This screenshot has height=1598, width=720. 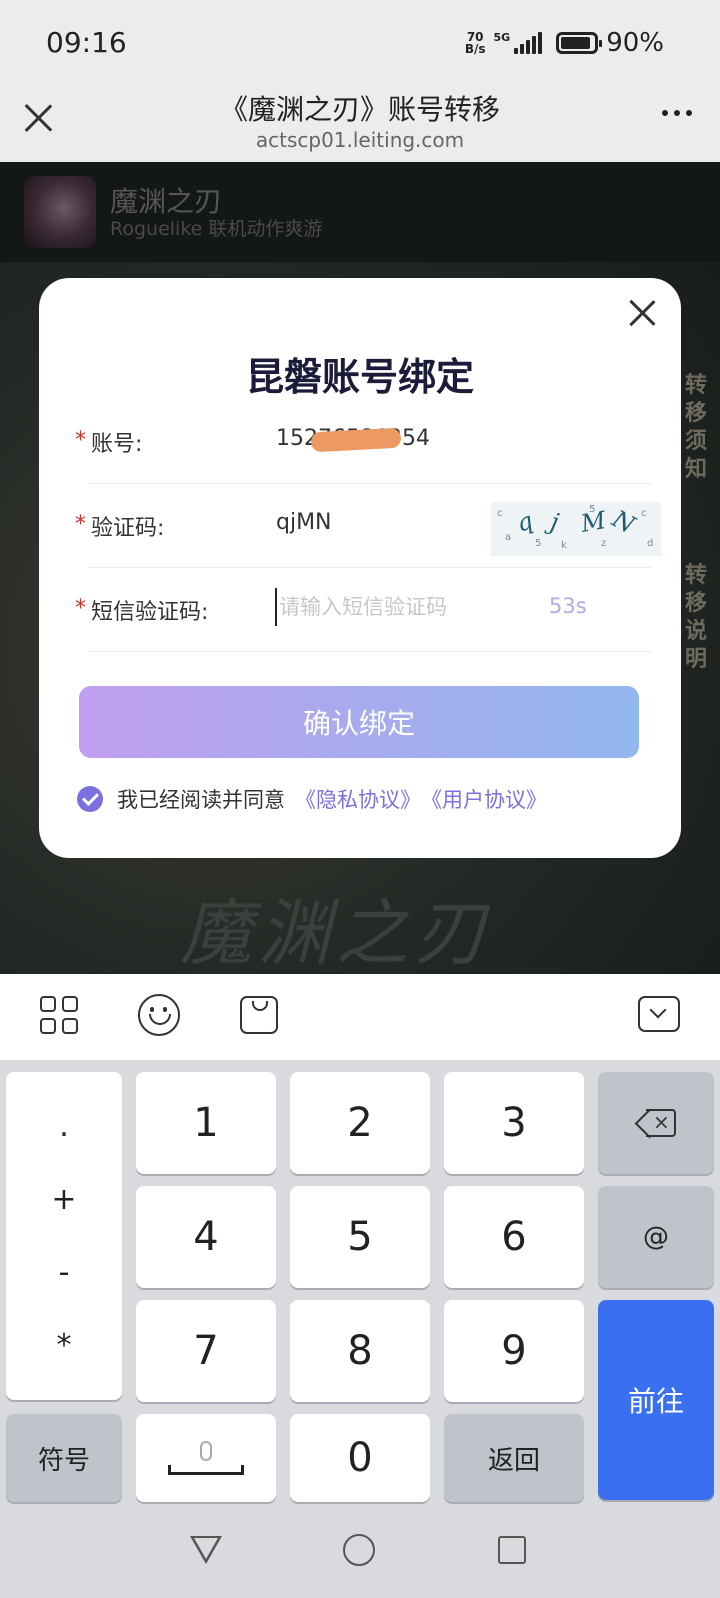 I want to click on battery-percent: 90%, so click(x=635, y=43).